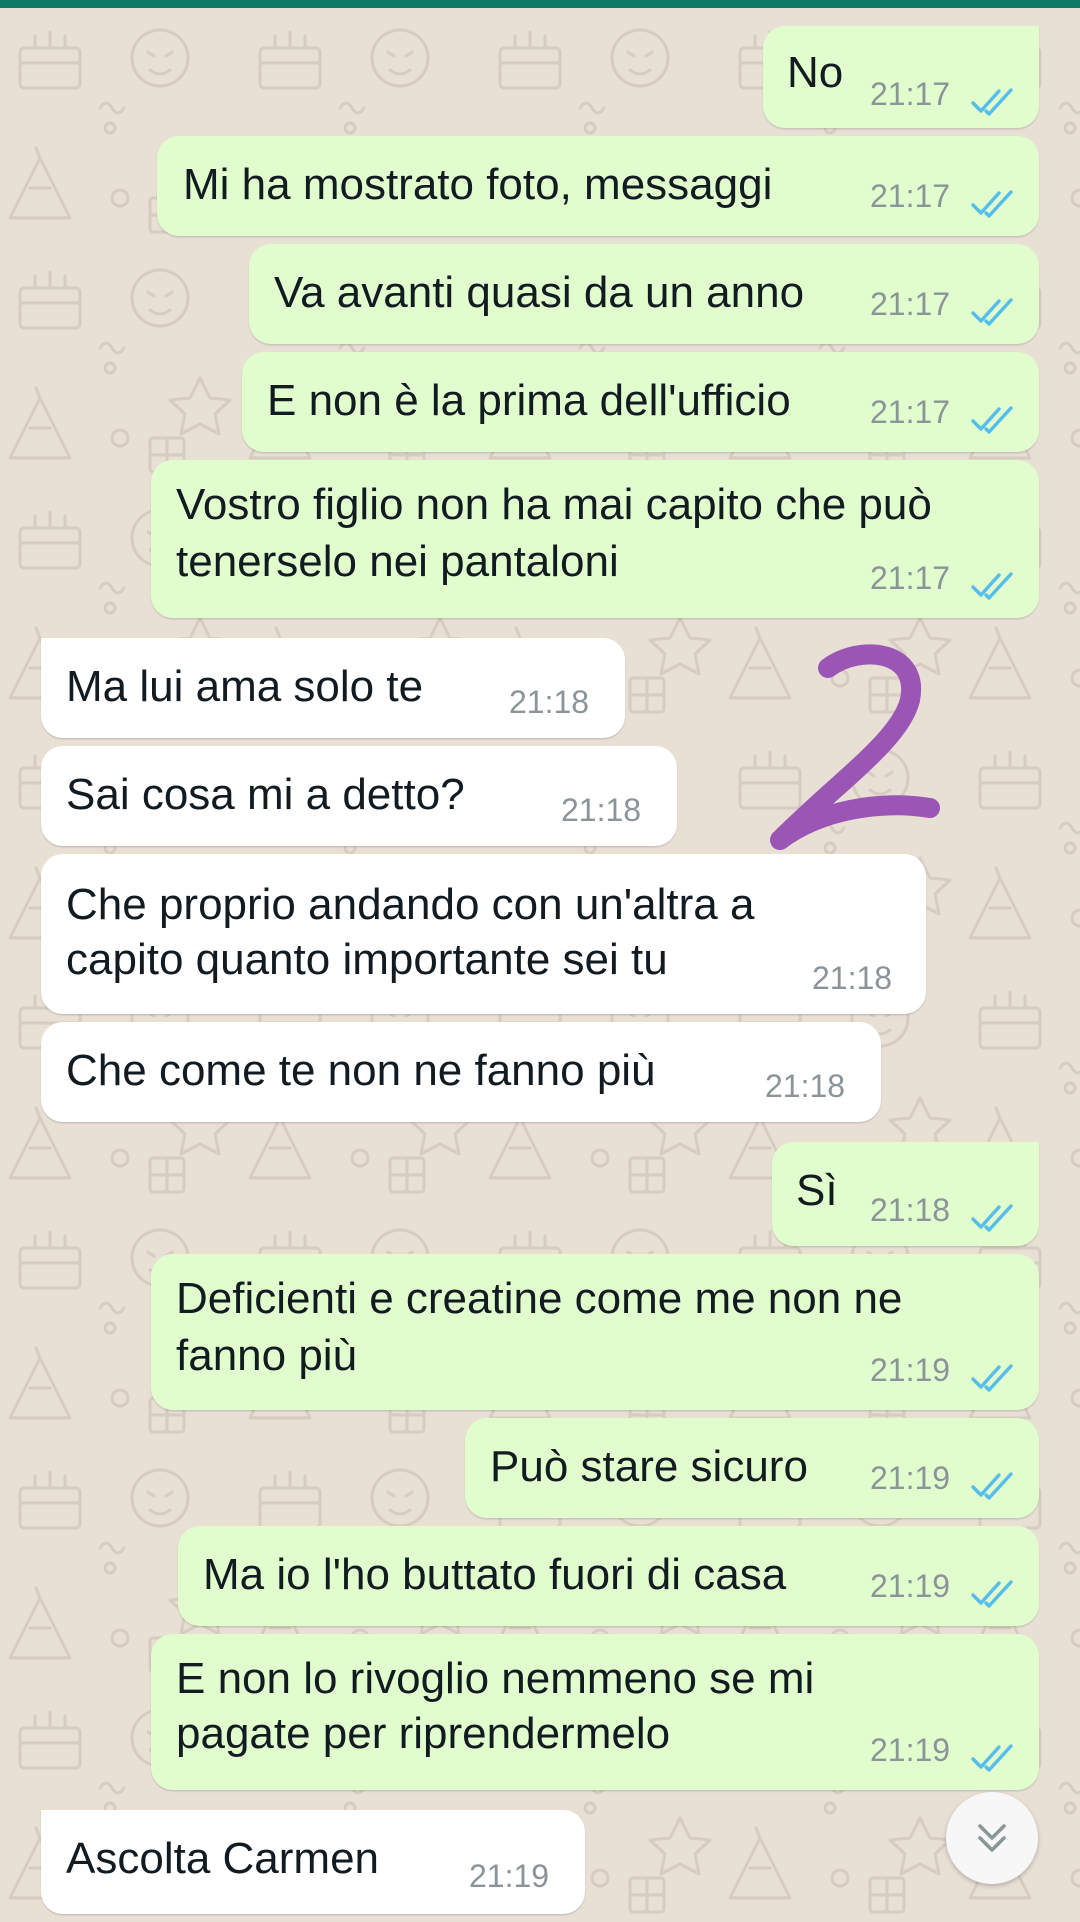 The image size is (1080, 1922). What do you see at coordinates (267, 1355) in the screenshot?
I see `message-text-line: fanno più` at bounding box center [267, 1355].